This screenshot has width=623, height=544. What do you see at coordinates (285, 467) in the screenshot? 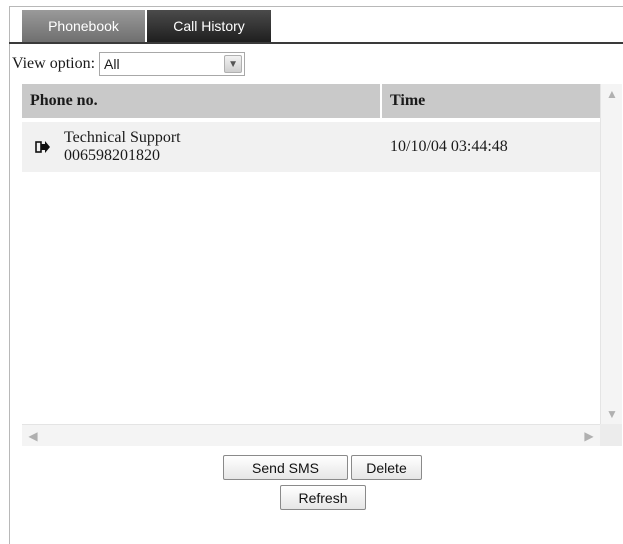
I see `send-sms-button: Send SMS` at bounding box center [285, 467].